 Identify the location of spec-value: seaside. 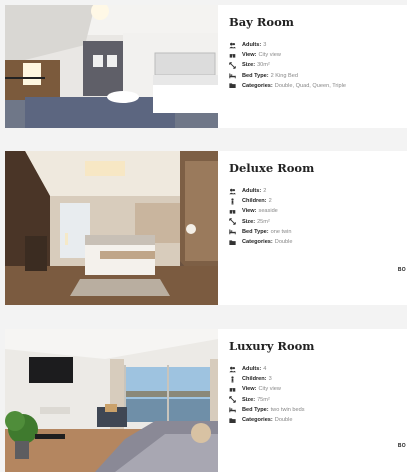
(268, 211).